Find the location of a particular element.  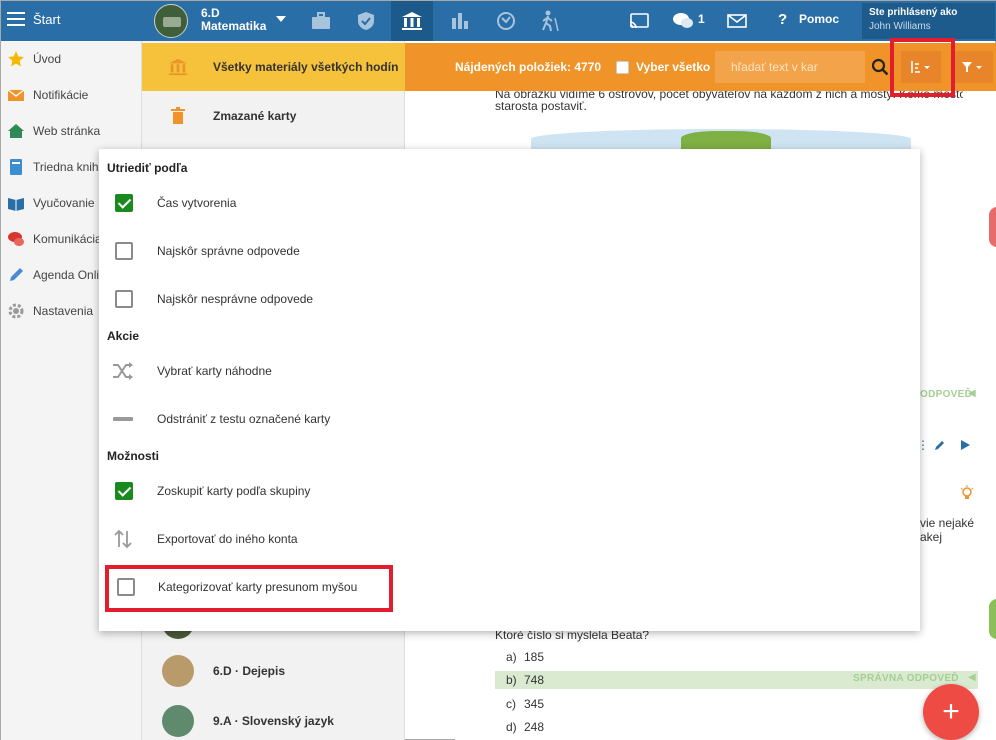

card-text-fragment: vie nejaké is located at coordinates (947, 523).